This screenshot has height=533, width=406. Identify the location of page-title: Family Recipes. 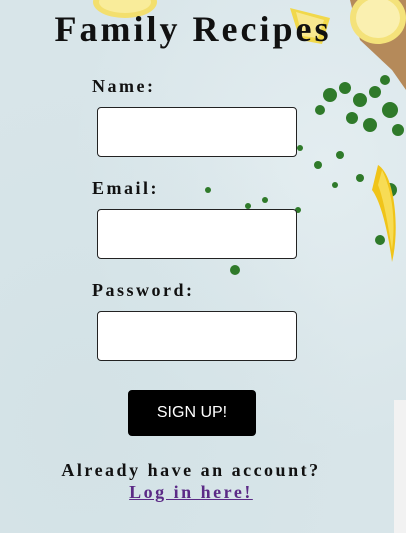
(193, 29).